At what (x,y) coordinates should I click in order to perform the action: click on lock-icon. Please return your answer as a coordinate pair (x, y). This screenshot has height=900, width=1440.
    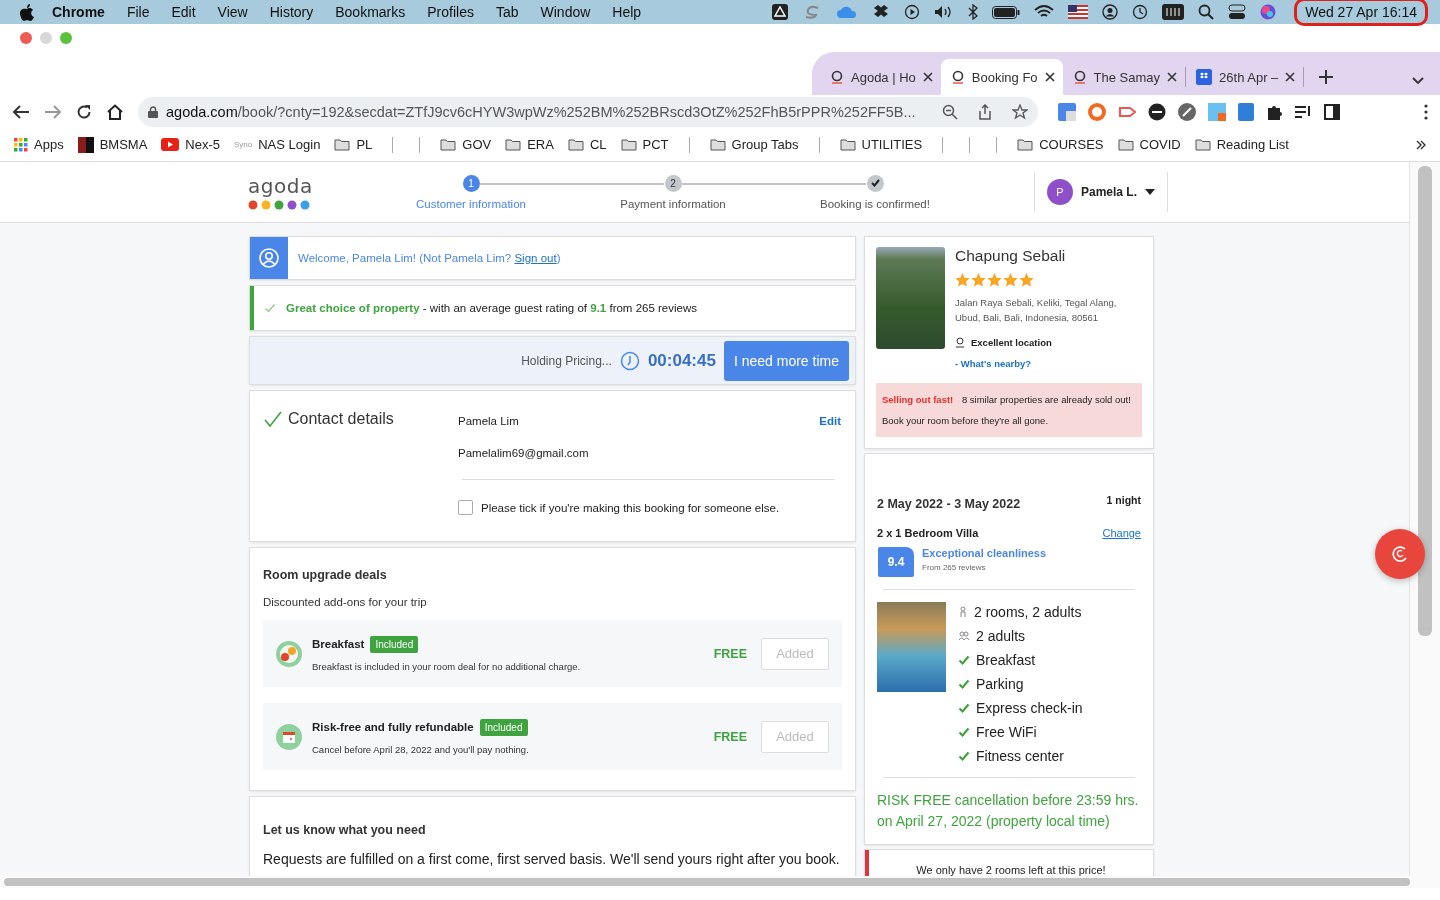
    Looking at the image, I should click on (153, 111).